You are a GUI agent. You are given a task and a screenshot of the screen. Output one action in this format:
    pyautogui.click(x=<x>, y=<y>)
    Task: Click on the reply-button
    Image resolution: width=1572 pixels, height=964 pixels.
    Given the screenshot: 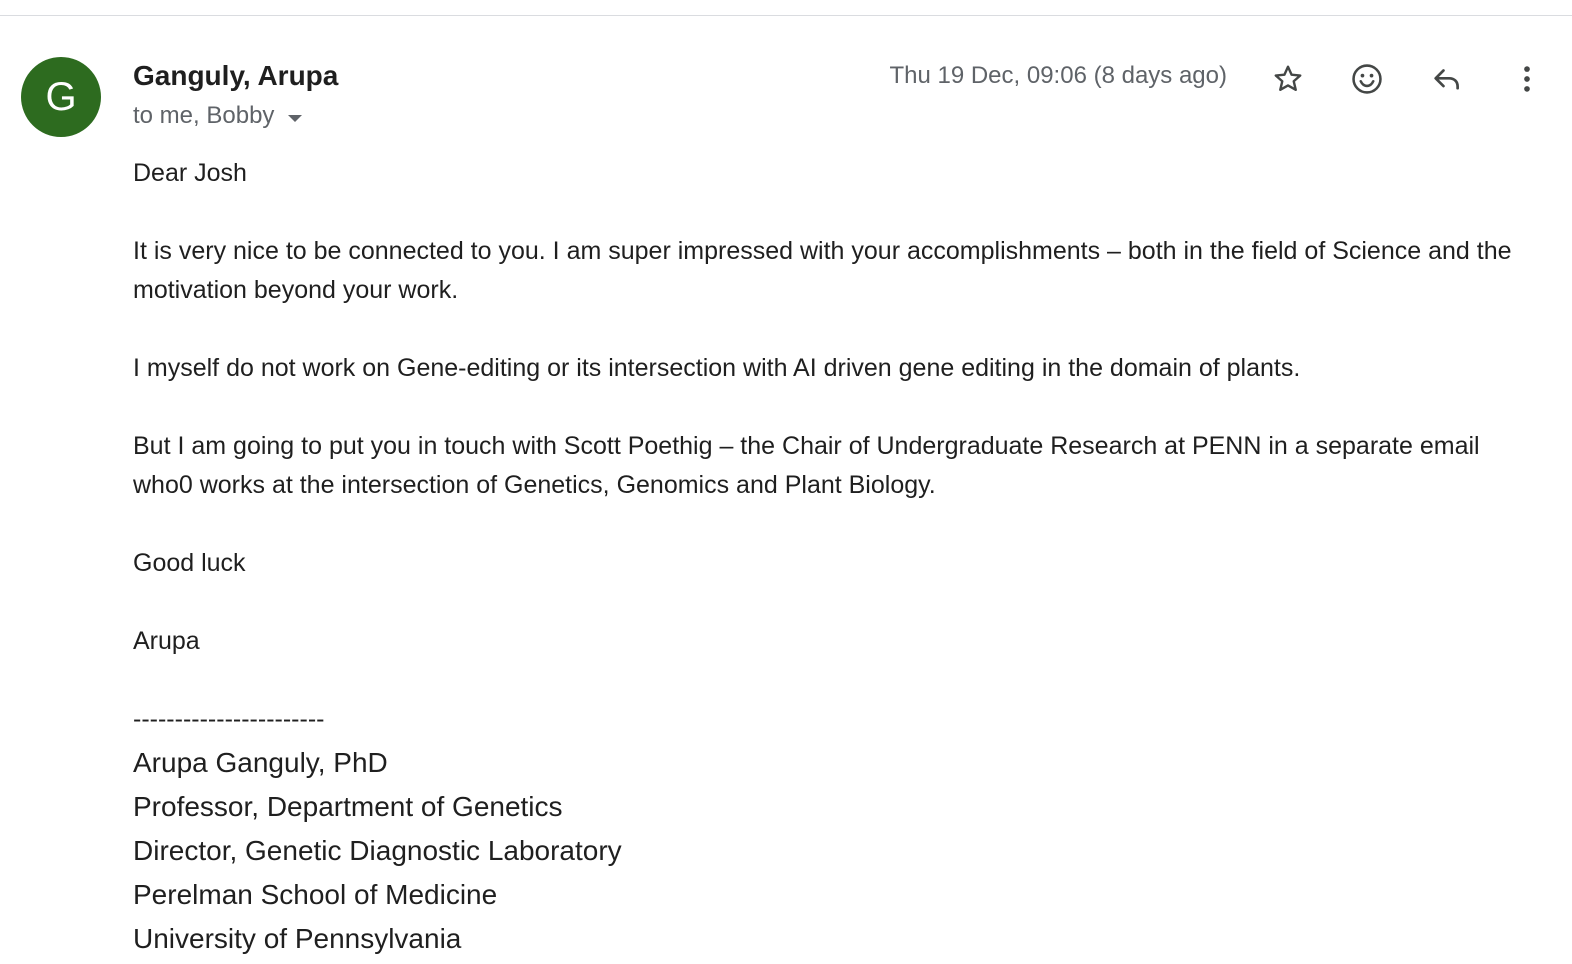 What is the action you would take?
    pyautogui.click(x=1447, y=79)
    